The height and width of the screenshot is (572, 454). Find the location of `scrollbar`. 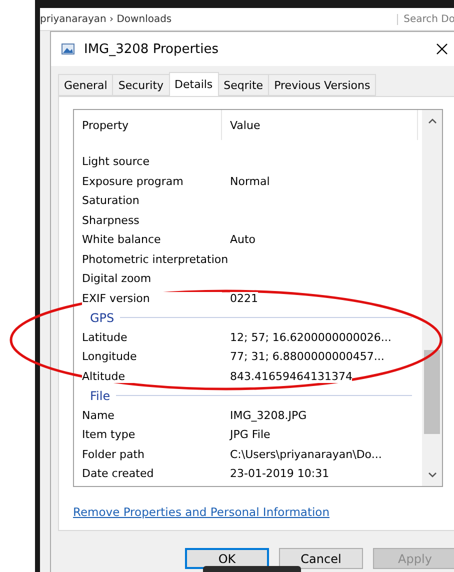

scrollbar is located at coordinates (432, 298).